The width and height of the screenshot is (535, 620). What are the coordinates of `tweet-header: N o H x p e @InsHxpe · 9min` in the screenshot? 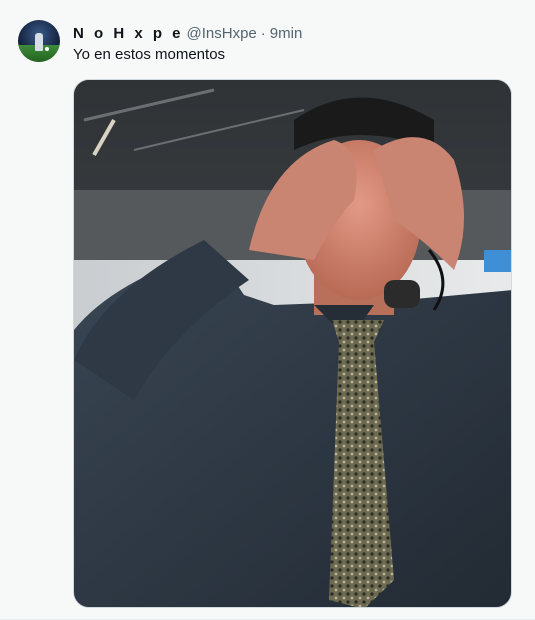 It's located at (187, 33).